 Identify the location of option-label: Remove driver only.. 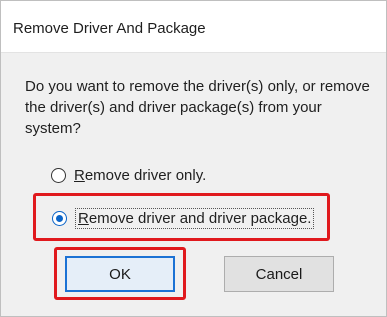
(140, 175).